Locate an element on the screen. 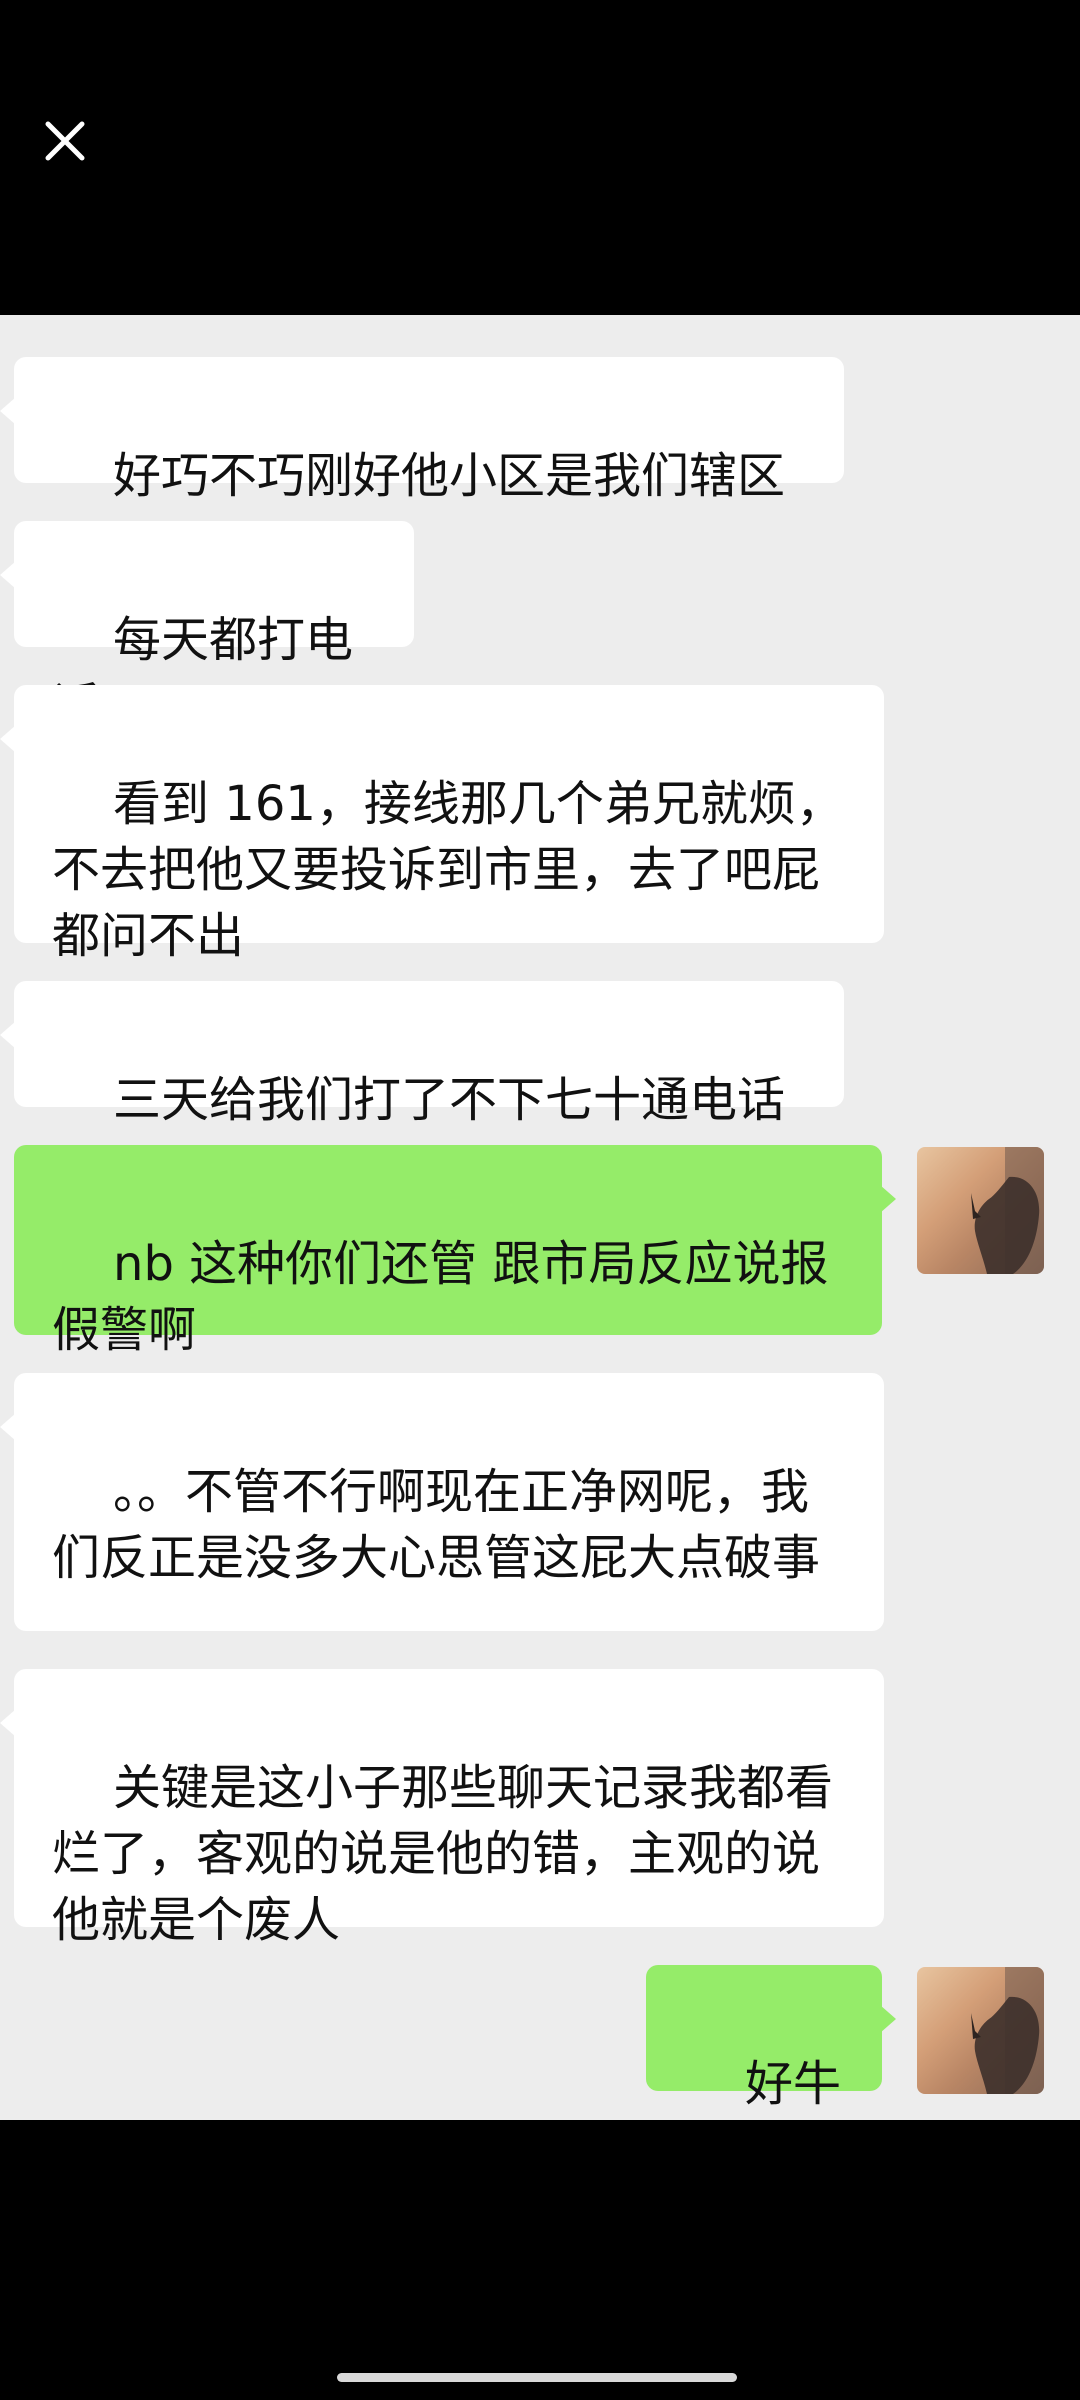 Image resolution: width=1080 pixels, height=2400 pixels. message-text: 关键是这小子那些聊天记录我都看烂了，客观的说是他的错，主观的说他就是个废人 is located at coordinates (443, 1854).